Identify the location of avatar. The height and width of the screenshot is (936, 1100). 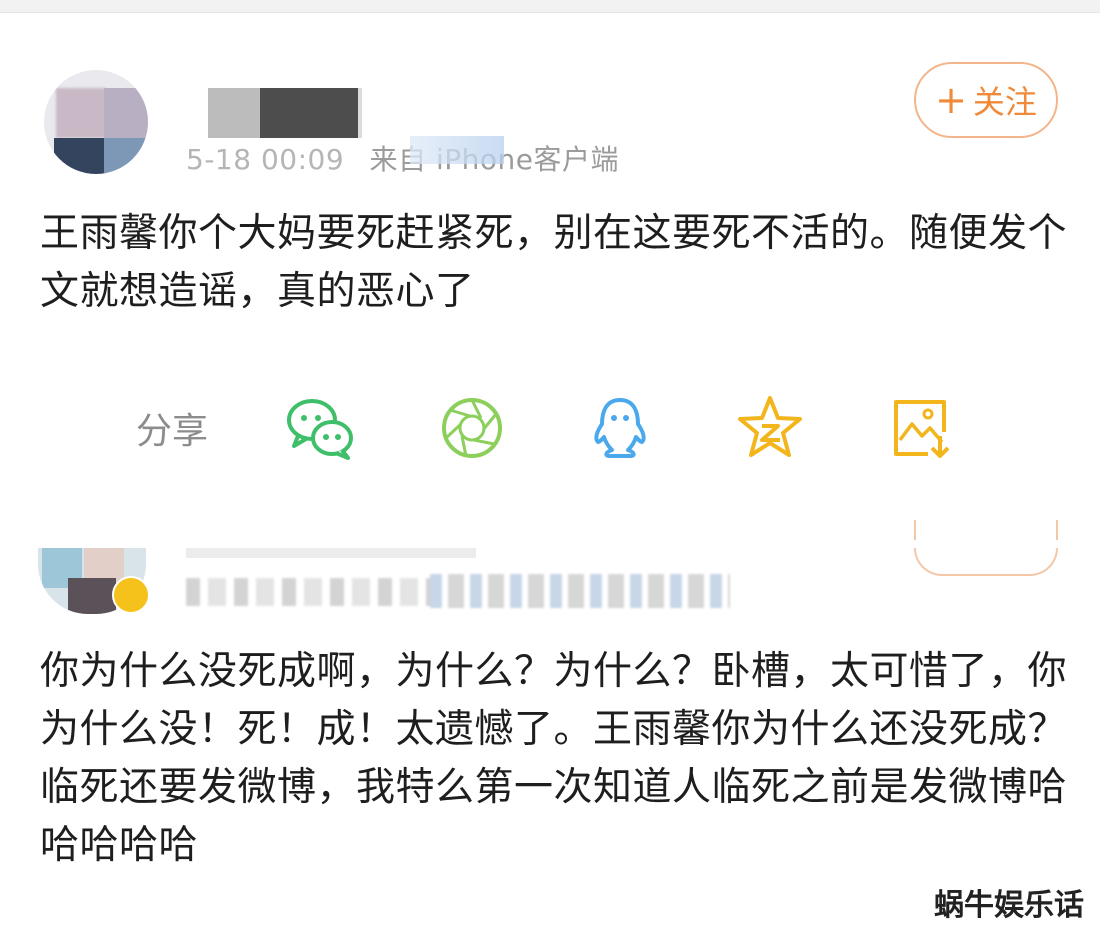
(96, 122).